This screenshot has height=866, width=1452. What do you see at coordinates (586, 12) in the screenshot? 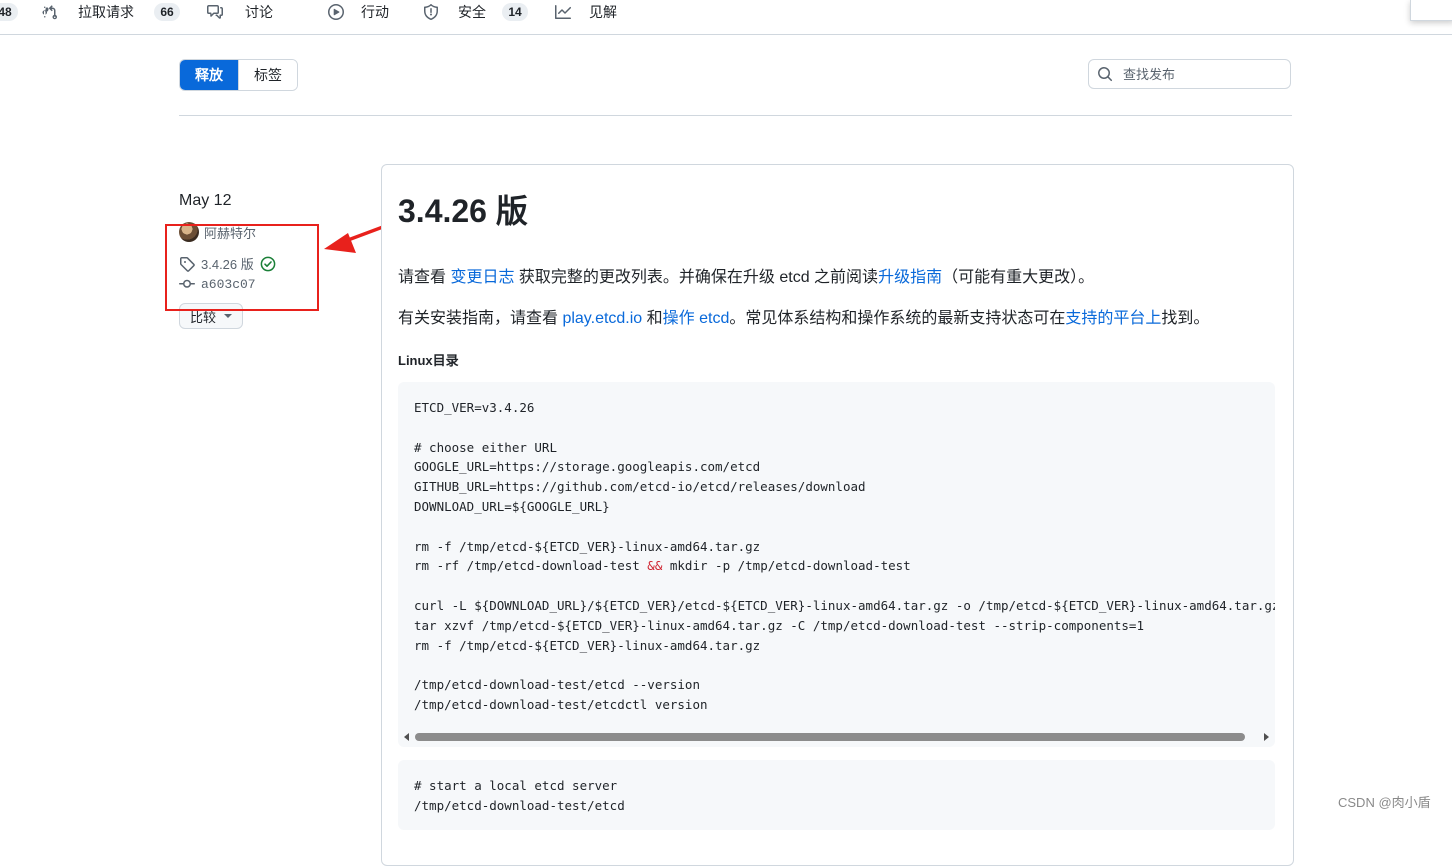
I see `tab-insights: 见解` at bounding box center [586, 12].